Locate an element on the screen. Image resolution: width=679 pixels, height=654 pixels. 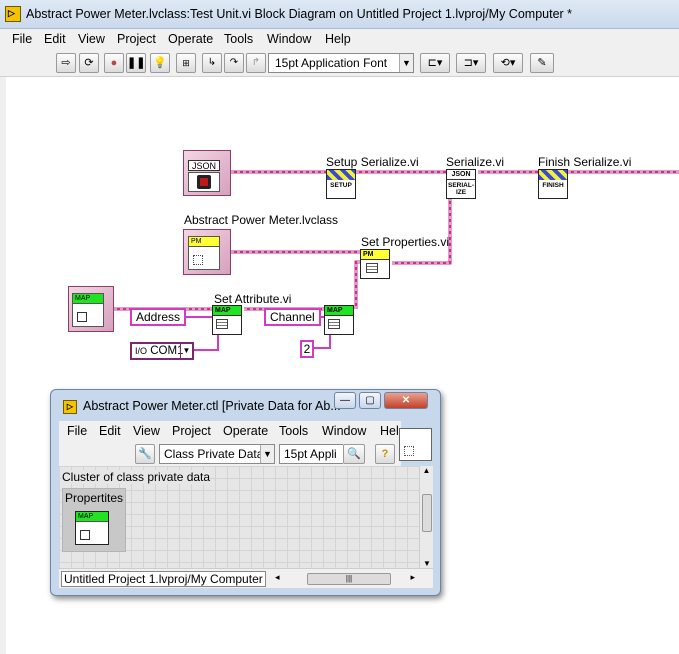
scroll-down-icon: ▼ is located at coordinates (427, 563).